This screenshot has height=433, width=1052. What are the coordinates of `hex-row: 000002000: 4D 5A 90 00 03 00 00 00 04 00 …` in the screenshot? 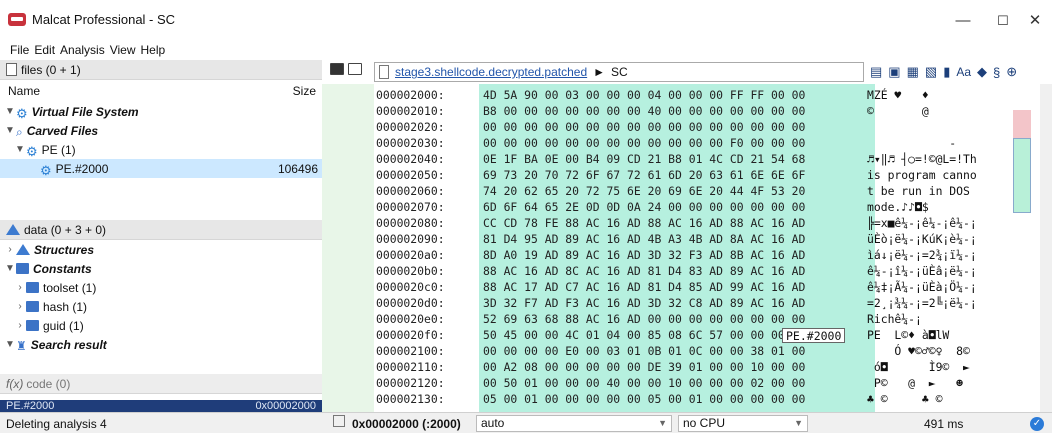 It's located at (687, 95).